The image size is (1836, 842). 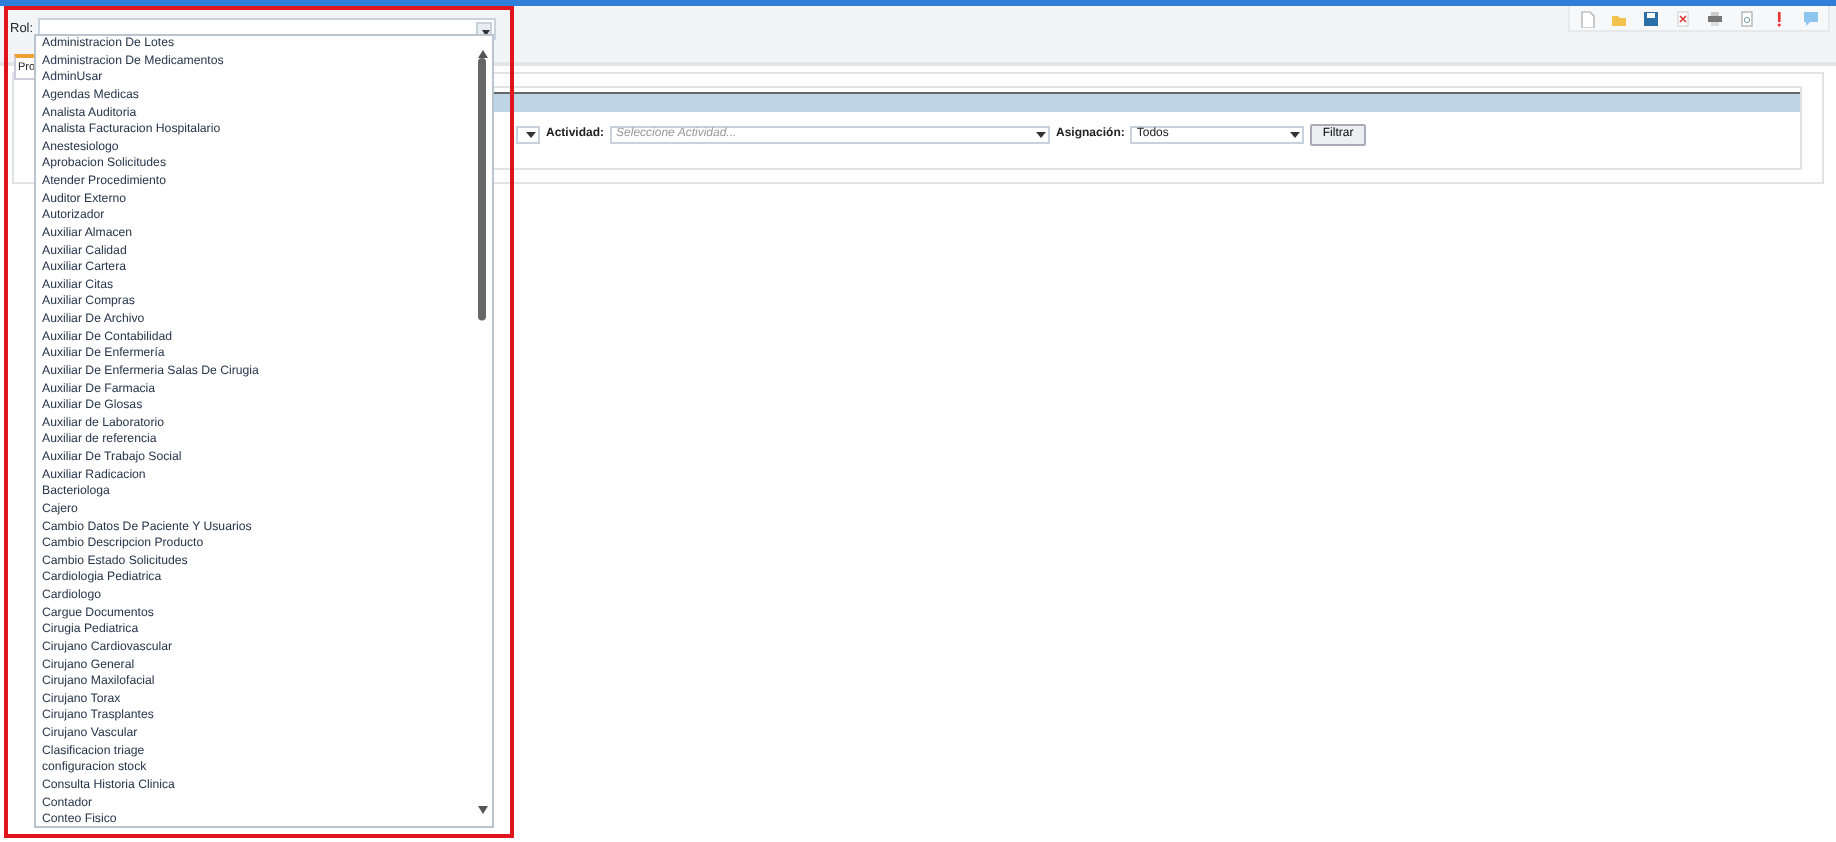 I want to click on print-icon, so click(x=1715, y=18).